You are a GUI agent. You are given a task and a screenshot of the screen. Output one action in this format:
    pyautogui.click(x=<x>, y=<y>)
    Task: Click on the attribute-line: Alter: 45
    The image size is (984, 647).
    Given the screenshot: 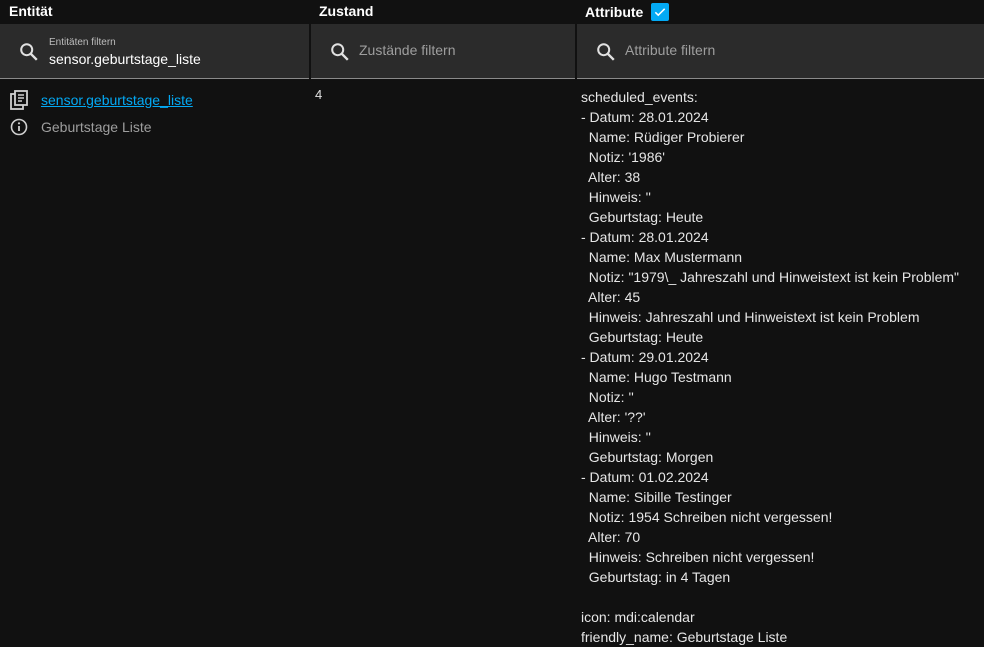 What is the action you would take?
    pyautogui.click(x=611, y=297)
    